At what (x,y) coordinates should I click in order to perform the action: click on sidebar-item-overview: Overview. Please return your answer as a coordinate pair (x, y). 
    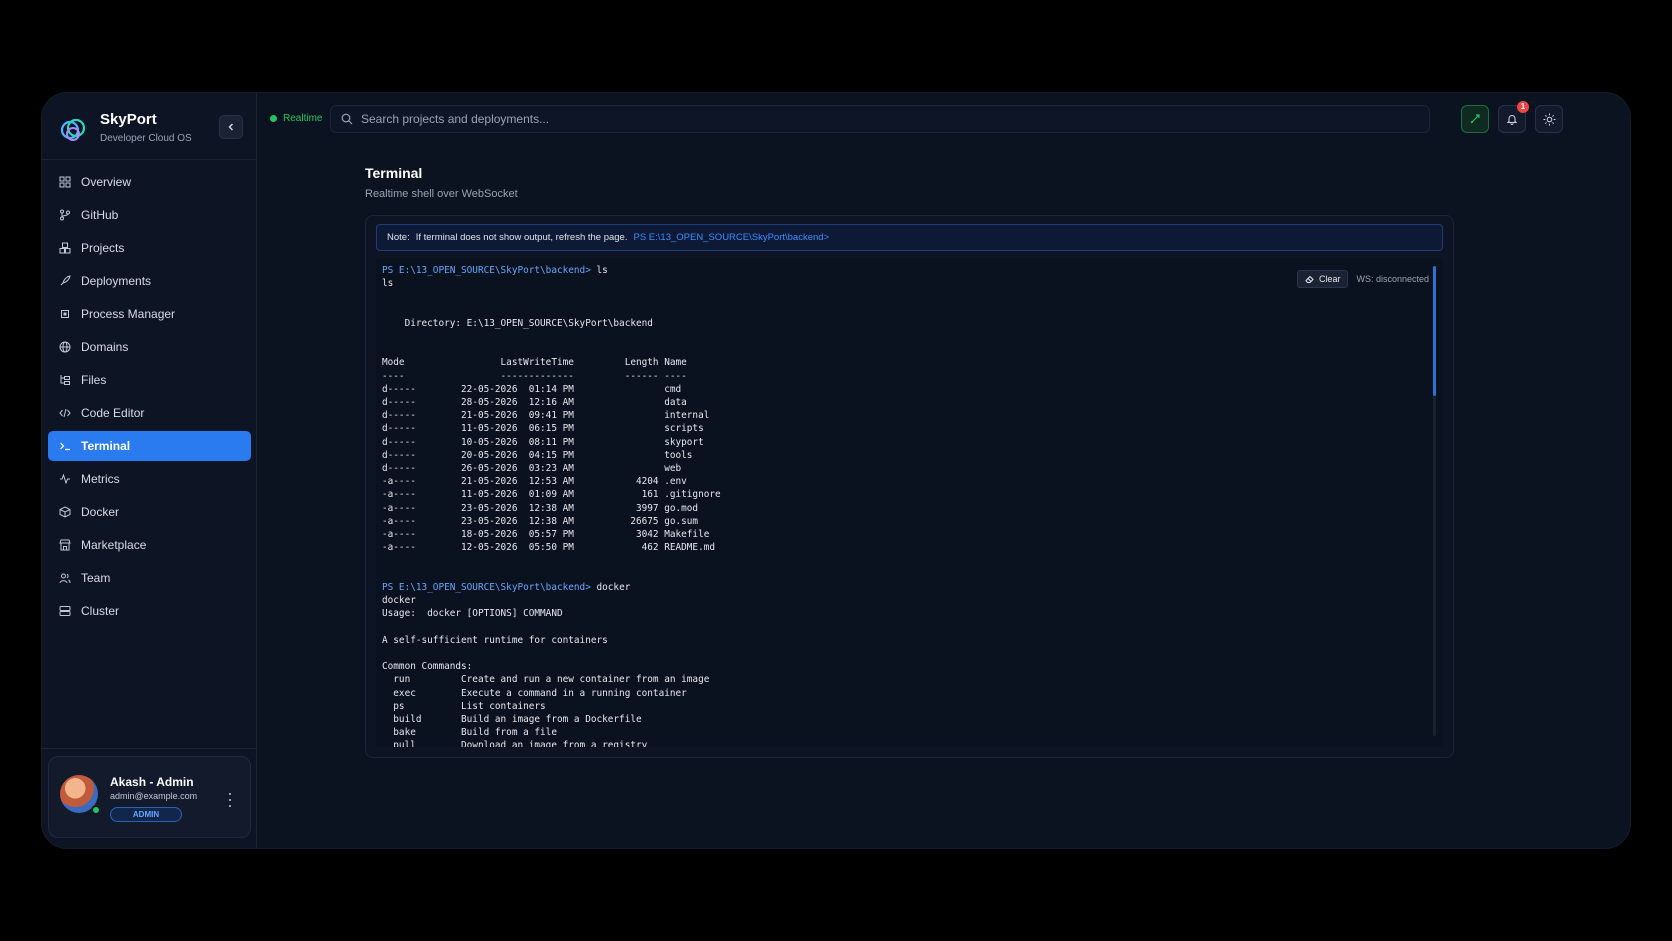
    Looking at the image, I should click on (149, 182).